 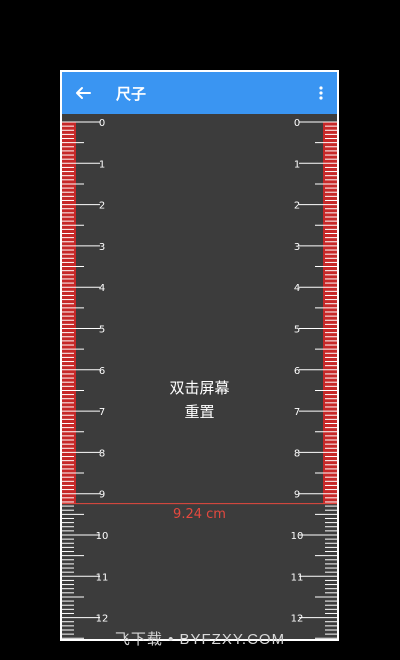 What do you see at coordinates (297, 123) in the screenshot?
I see `cm-label-right: 0` at bounding box center [297, 123].